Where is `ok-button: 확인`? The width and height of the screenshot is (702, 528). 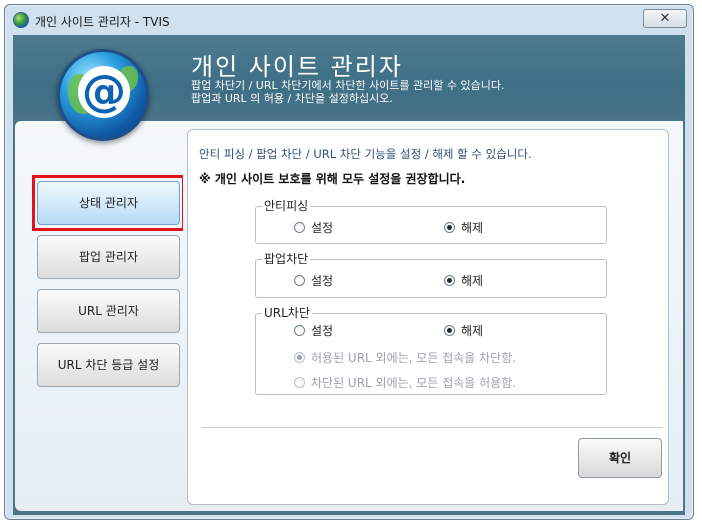
ok-button: 확인 is located at coordinates (620, 458).